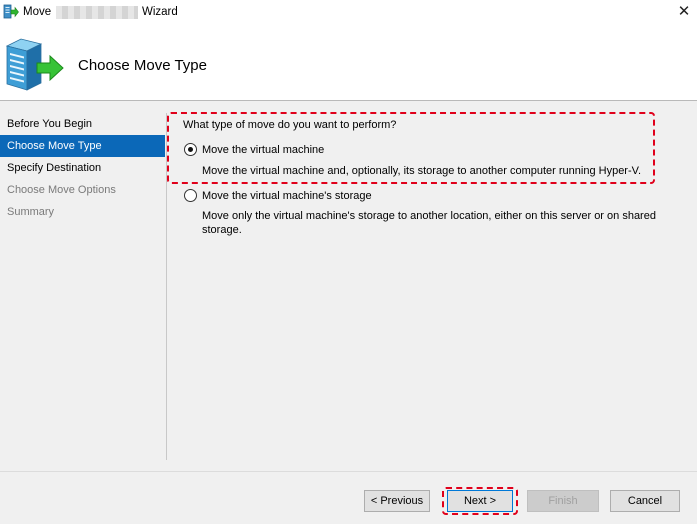 The width and height of the screenshot is (697, 524). I want to click on option-move-storage-label: Move the virtual machine's storage, so click(287, 196).